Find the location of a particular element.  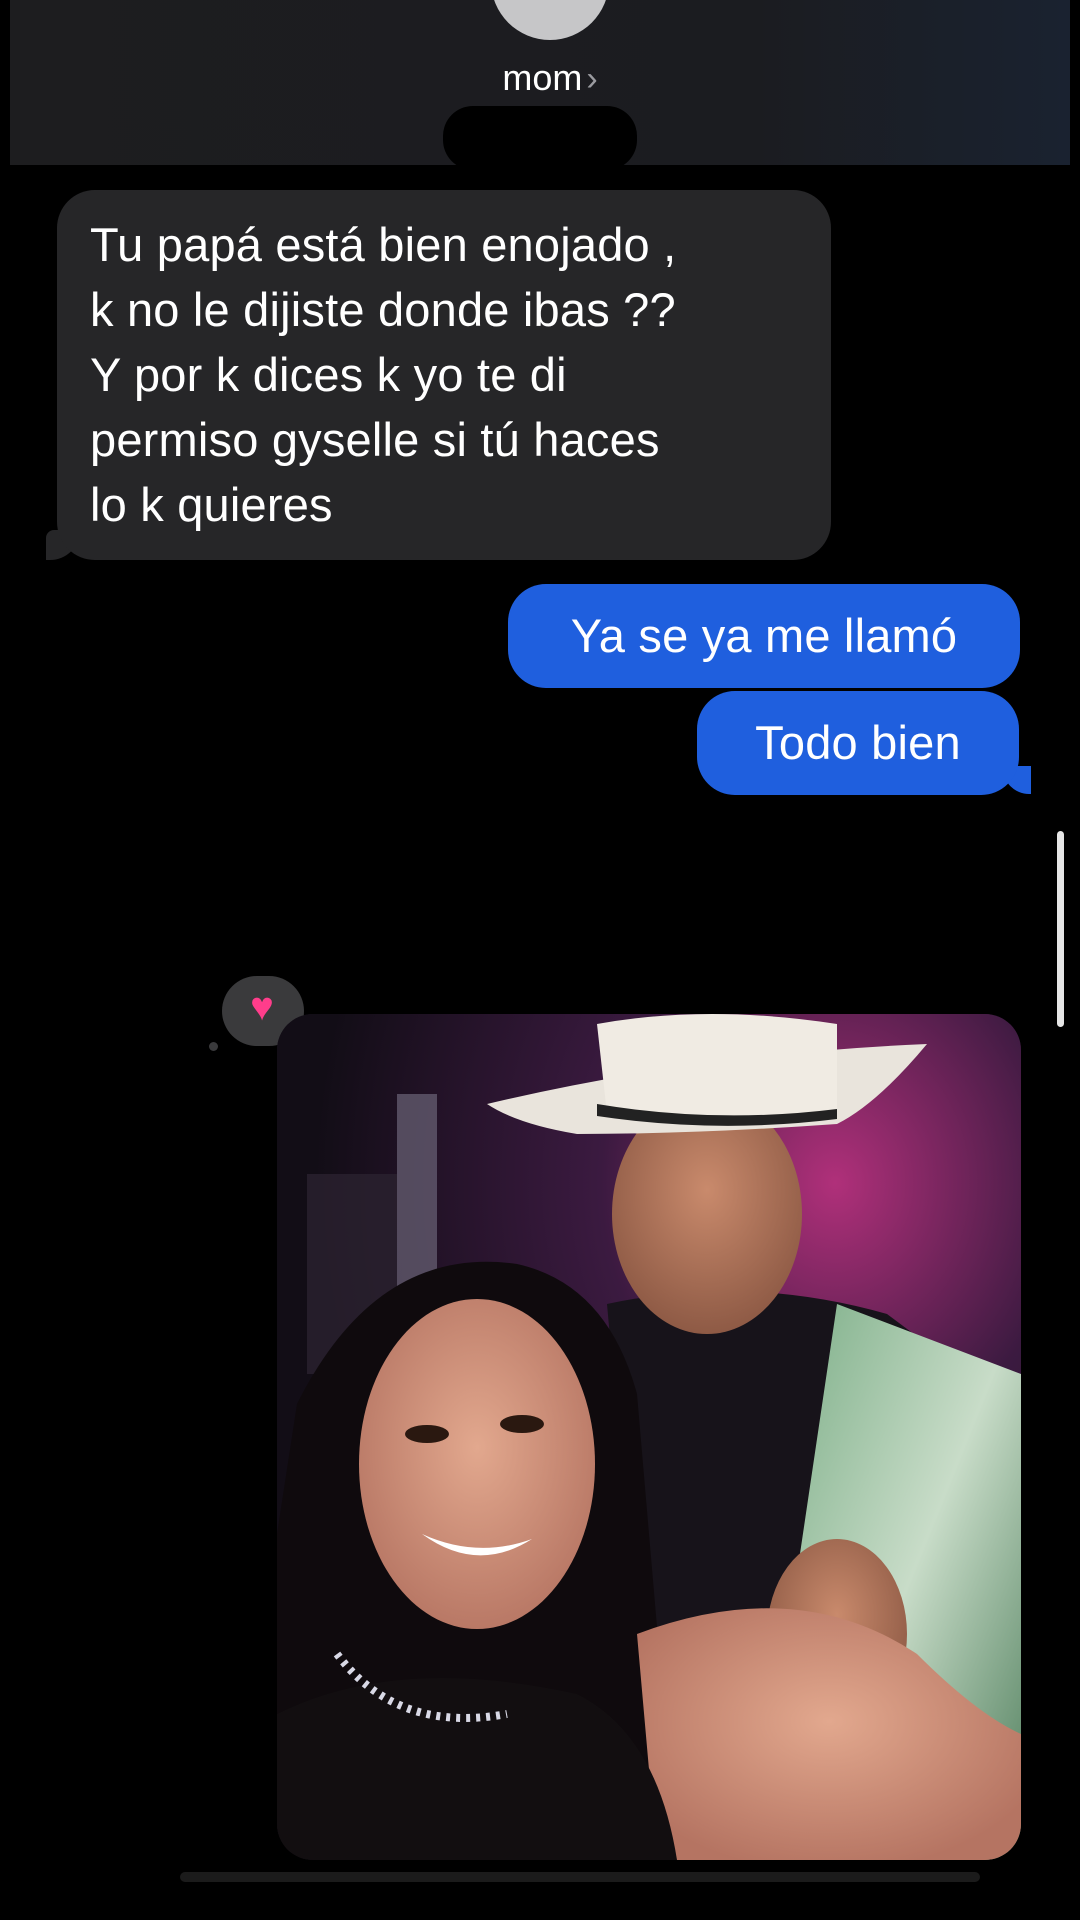

contact-avatar is located at coordinates (550, 20).